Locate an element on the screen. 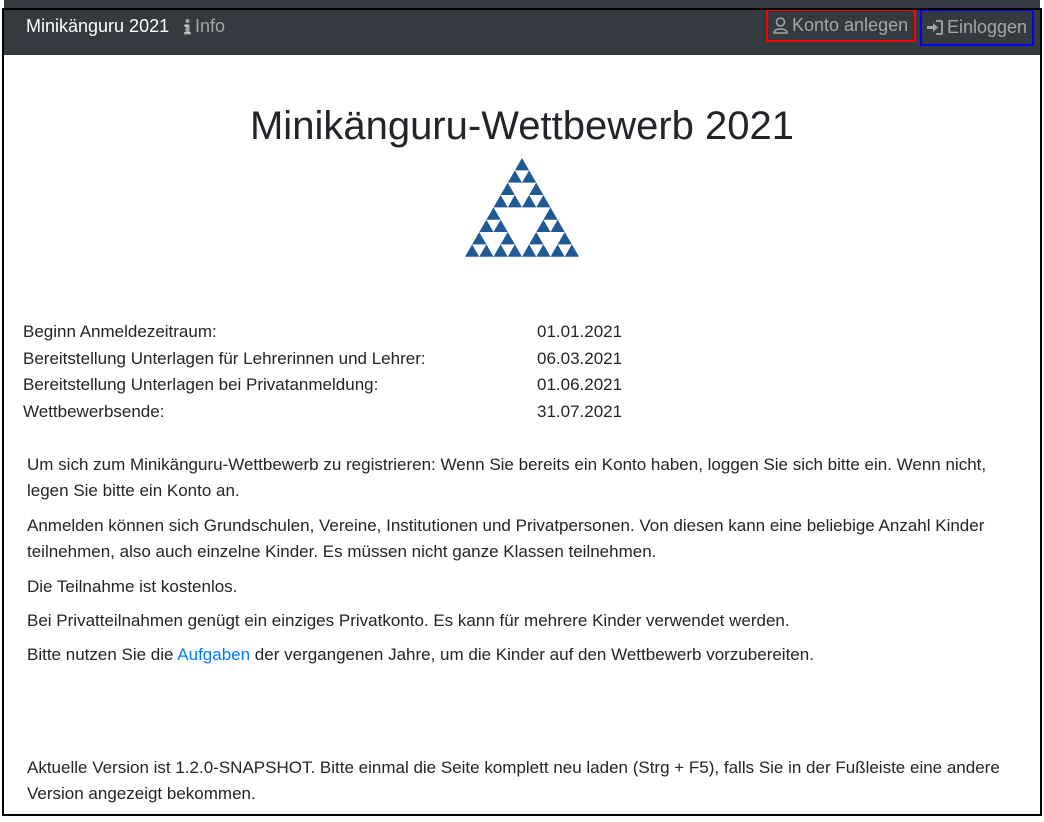 The image size is (1044, 822). tasks-text-before: Bitte nutzen Sie die is located at coordinates (102, 654).